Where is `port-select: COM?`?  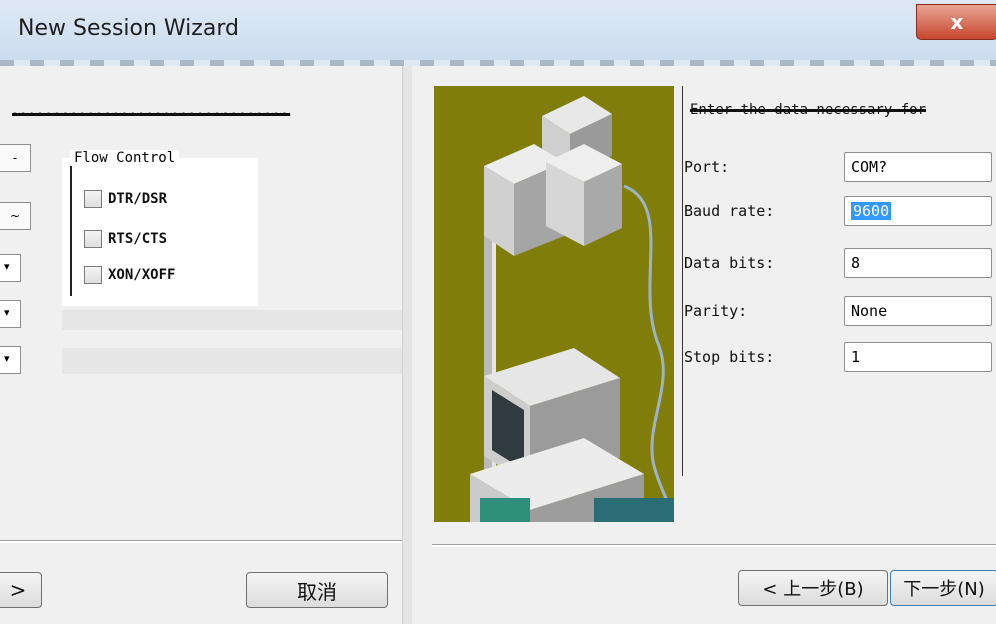 port-select: COM? is located at coordinates (918, 167).